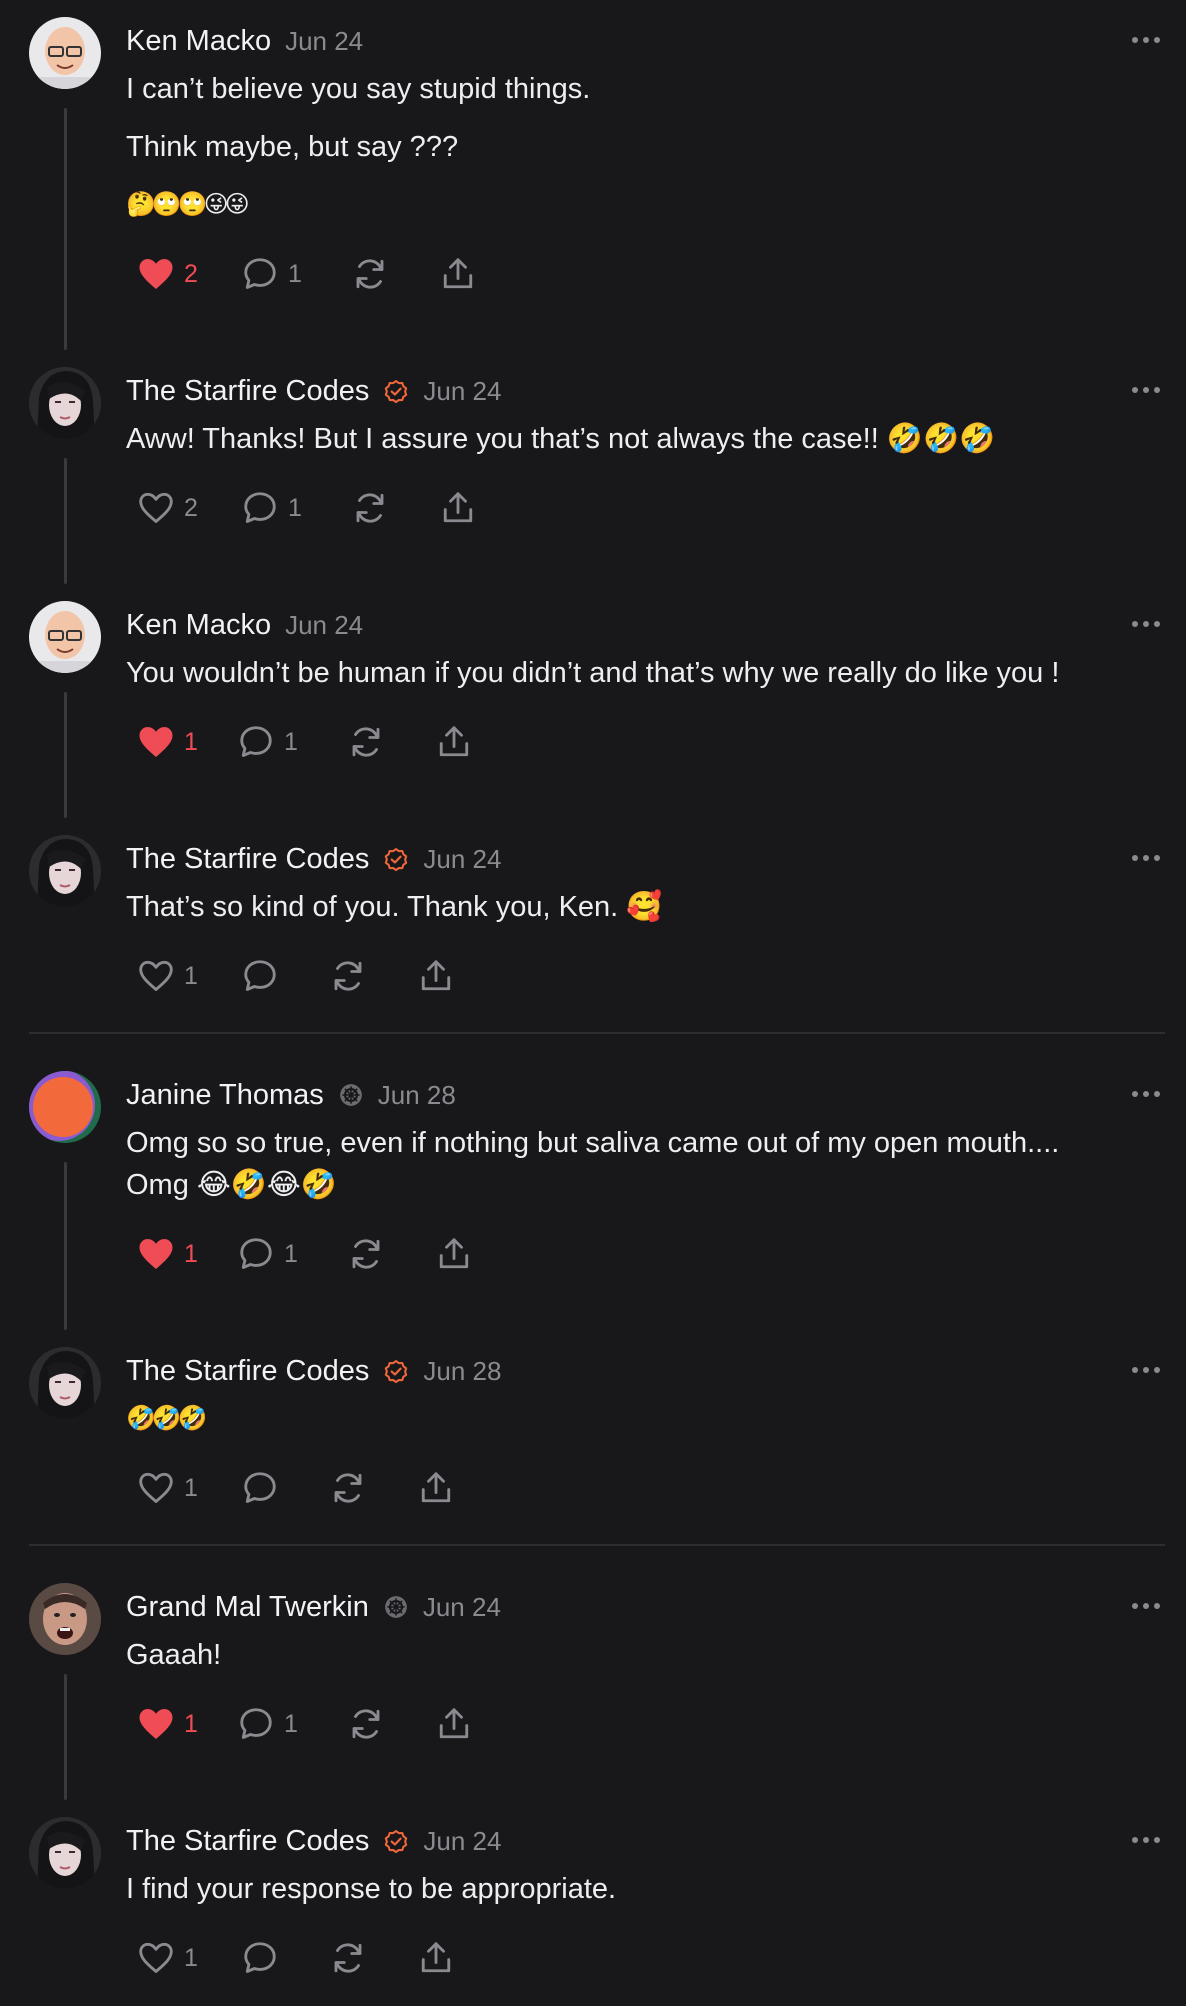 The height and width of the screenshot is (2006, 1186). I want to click on author-name: Janine Thomas, so click(225, 1095).